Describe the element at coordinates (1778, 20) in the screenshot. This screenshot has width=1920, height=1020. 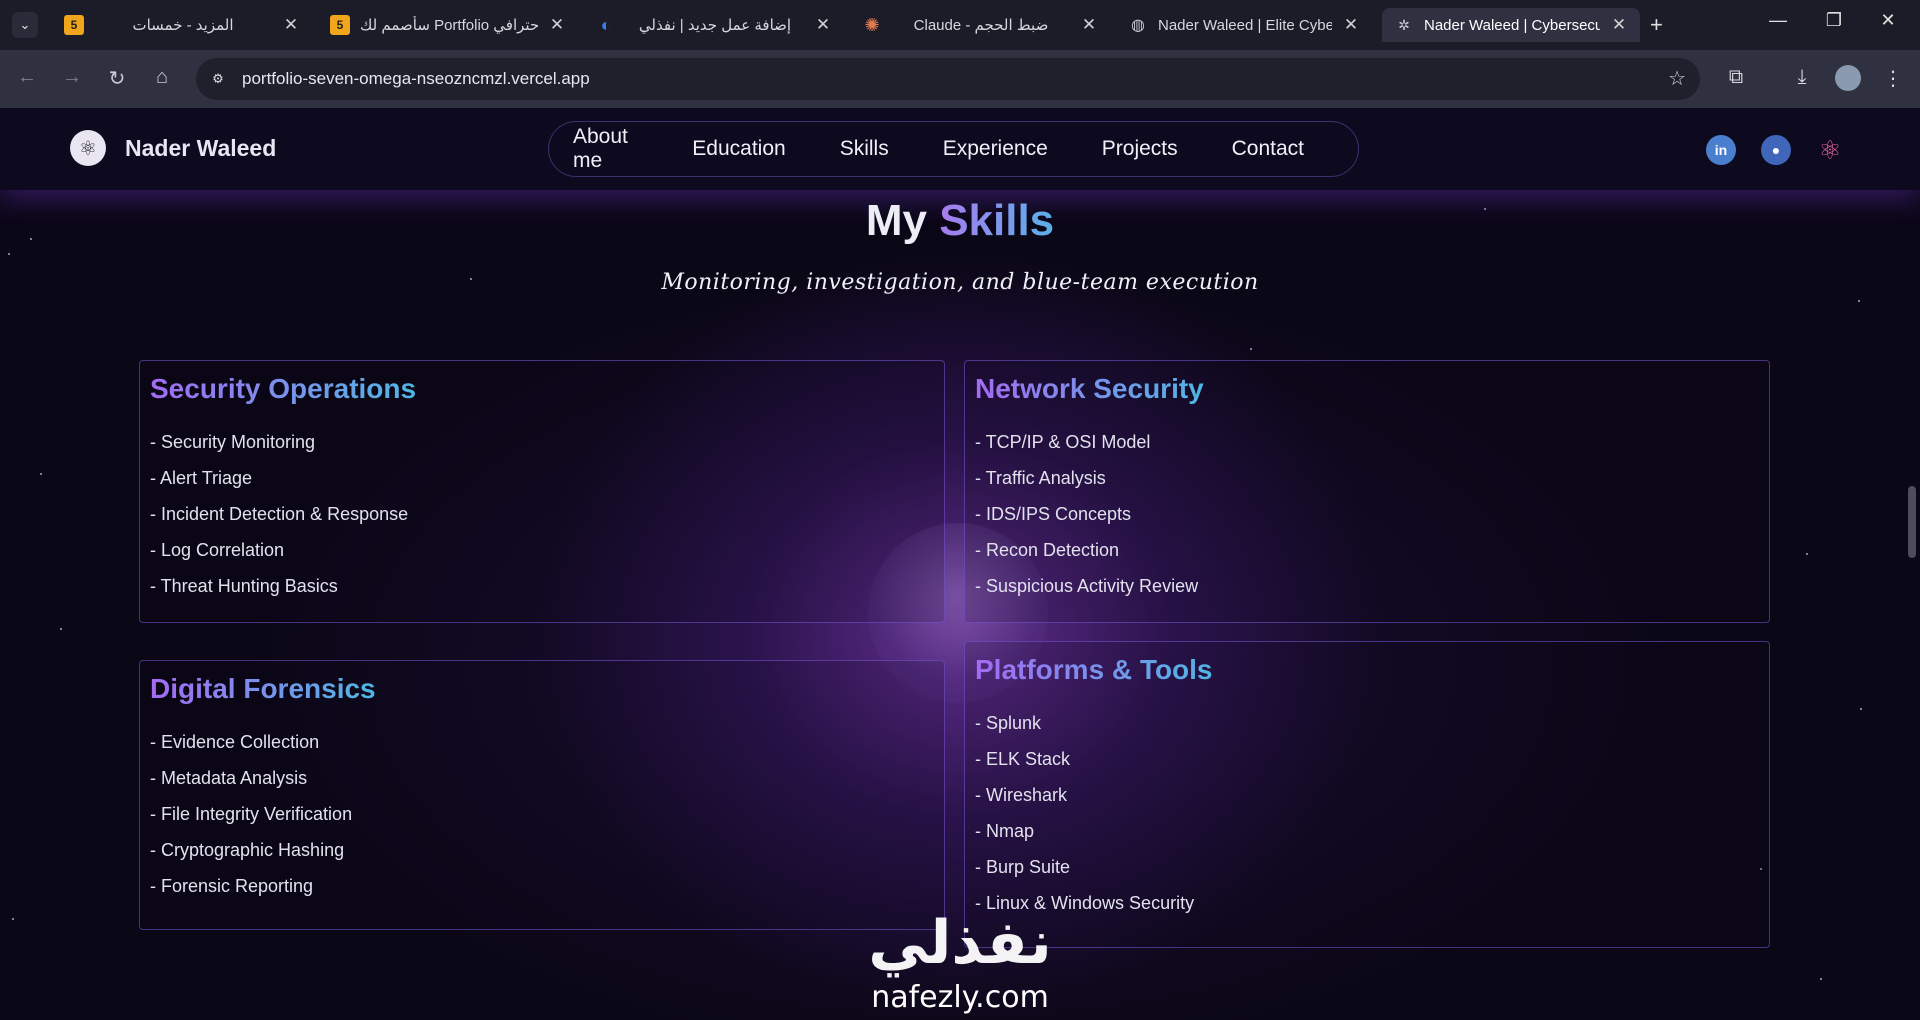
I see `minimize-icon: —` at that location.